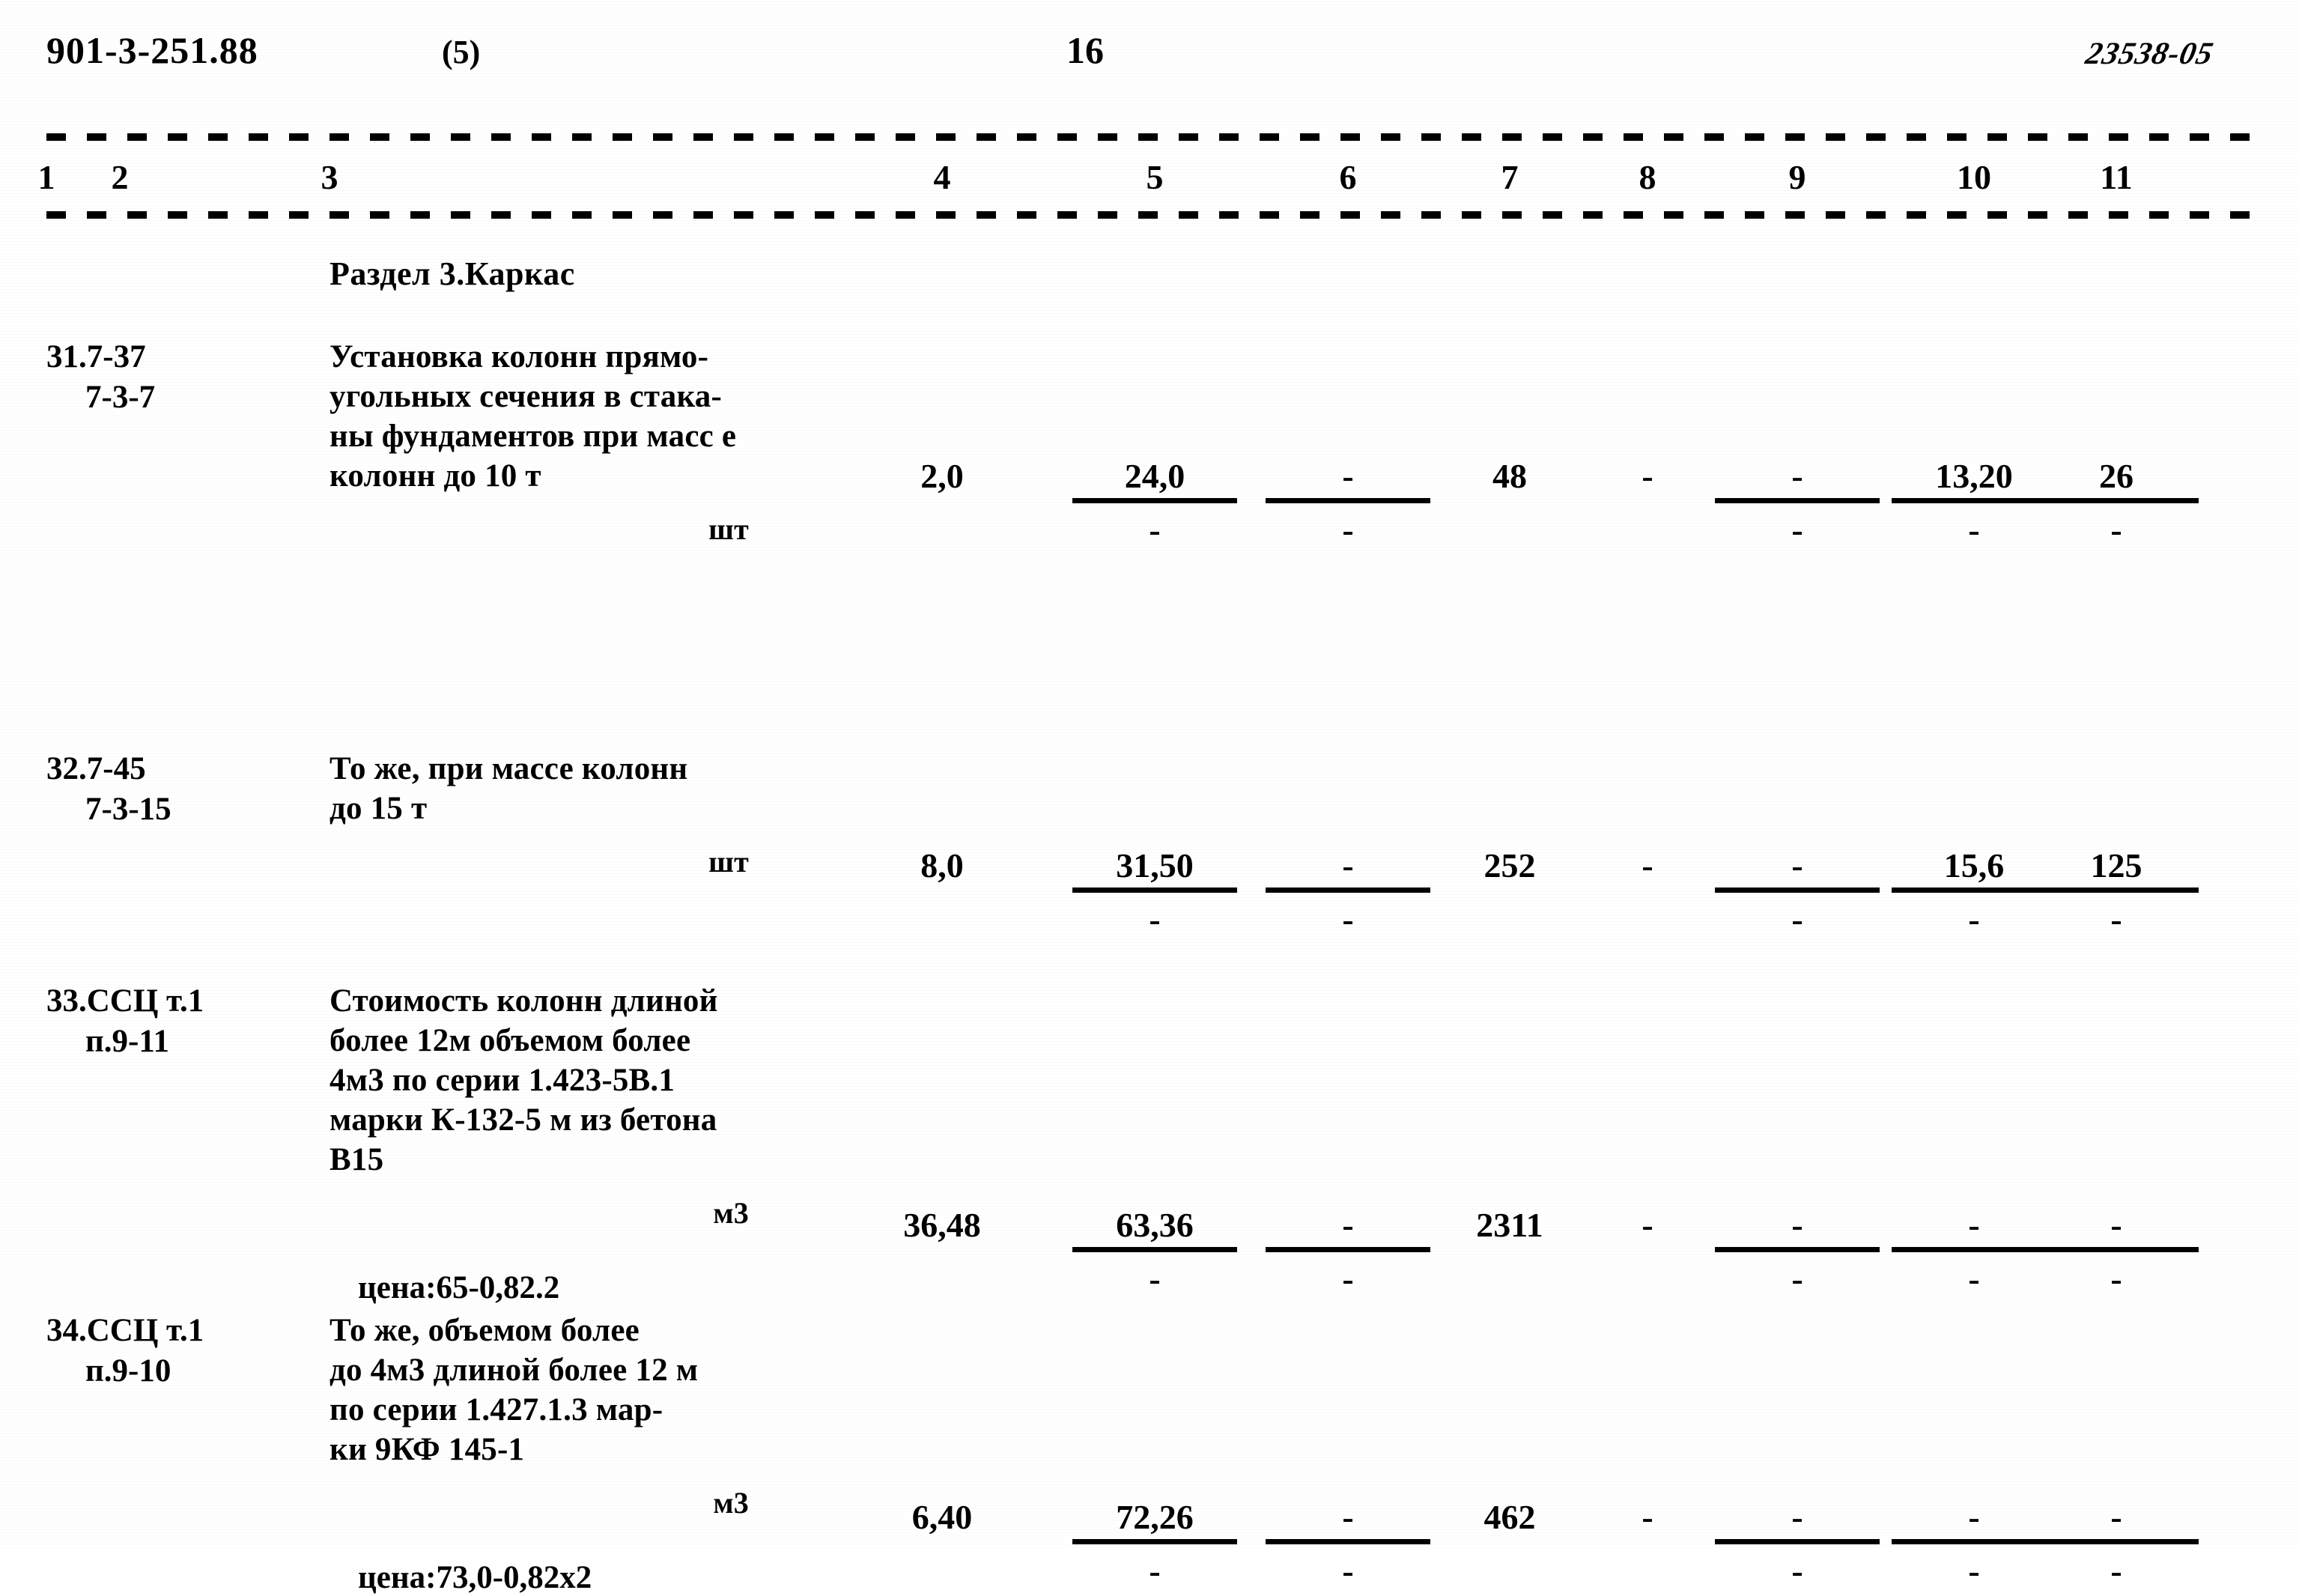 Image resolution: width=2299 pixels, height=1596 pixels. I want to click on row-code-secondary: п.9-11, so click(127, 1041).